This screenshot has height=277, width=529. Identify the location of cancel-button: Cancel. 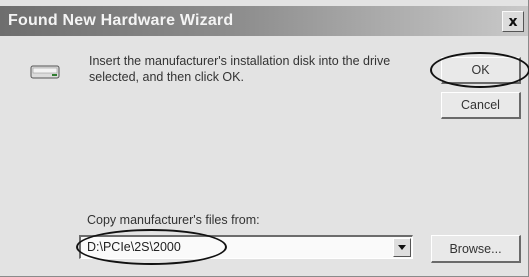
(481, 105).